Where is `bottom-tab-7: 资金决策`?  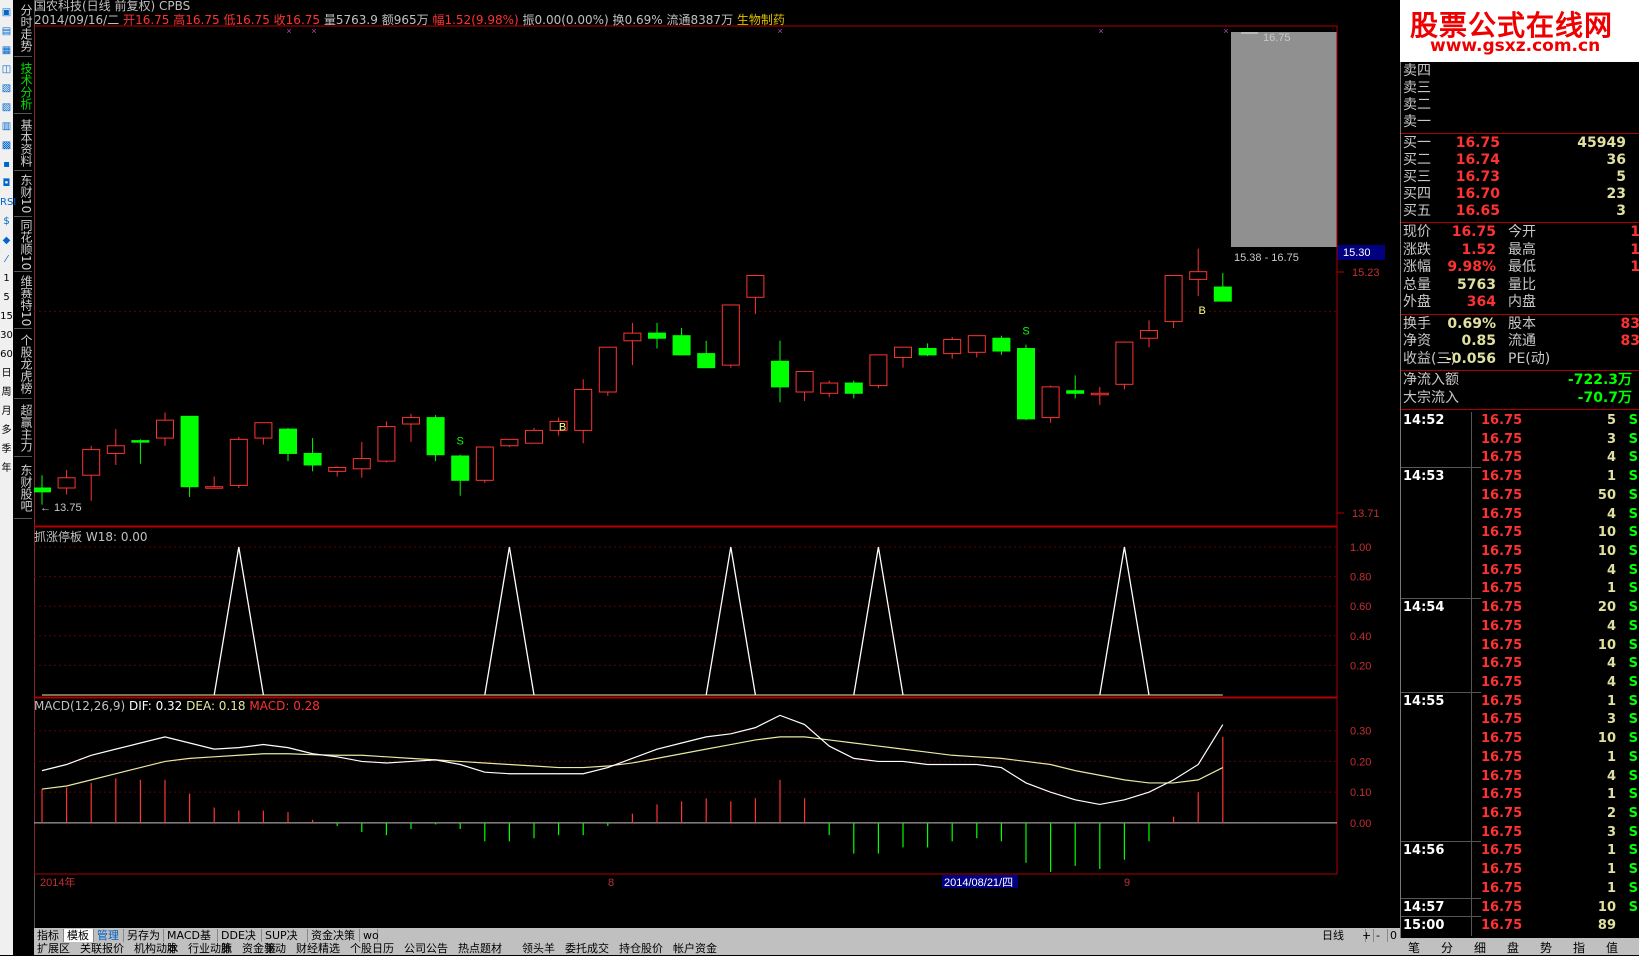
bottom-tab-7: 资金决策 is located at coordinates (334, 935).